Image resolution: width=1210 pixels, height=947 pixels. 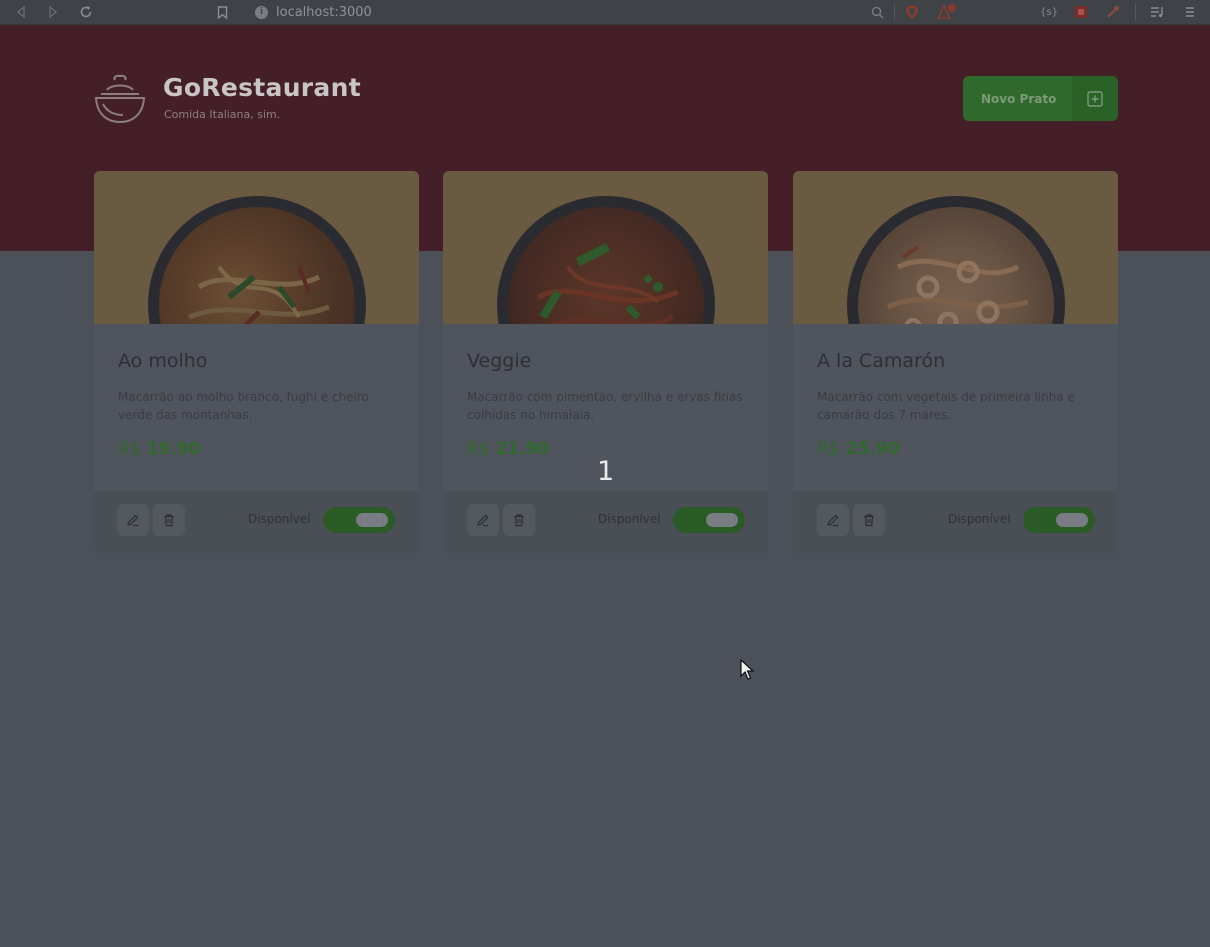 What do you see at coordinates (1081, 12) in the screenshot?
I see `extension-red-icon` at bounding box center [1081, 12].